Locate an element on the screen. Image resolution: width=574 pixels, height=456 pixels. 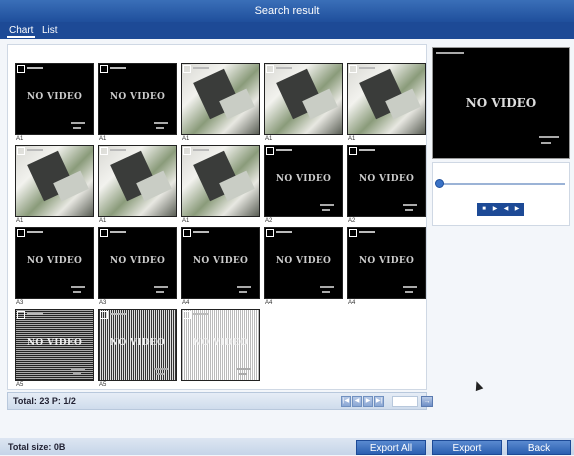
playback-controls: ■ ▶ ◀ ▶ is located at coordinates (500, 209).